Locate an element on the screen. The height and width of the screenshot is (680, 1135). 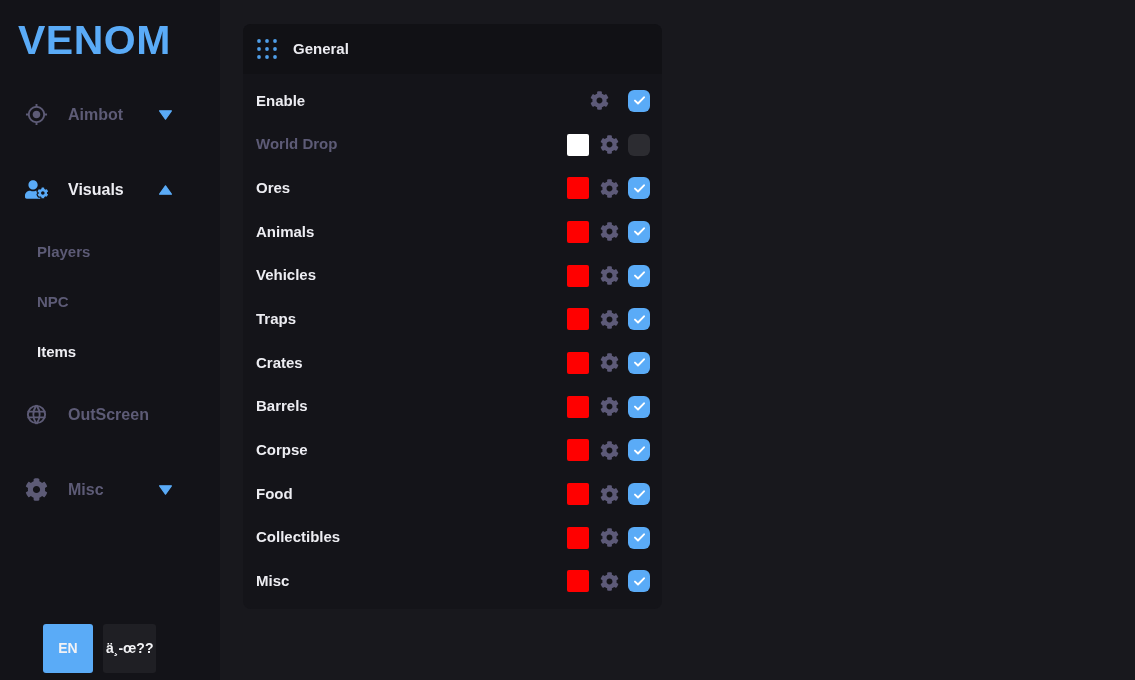
logo: VENOM is located at coordinates (95, 40).